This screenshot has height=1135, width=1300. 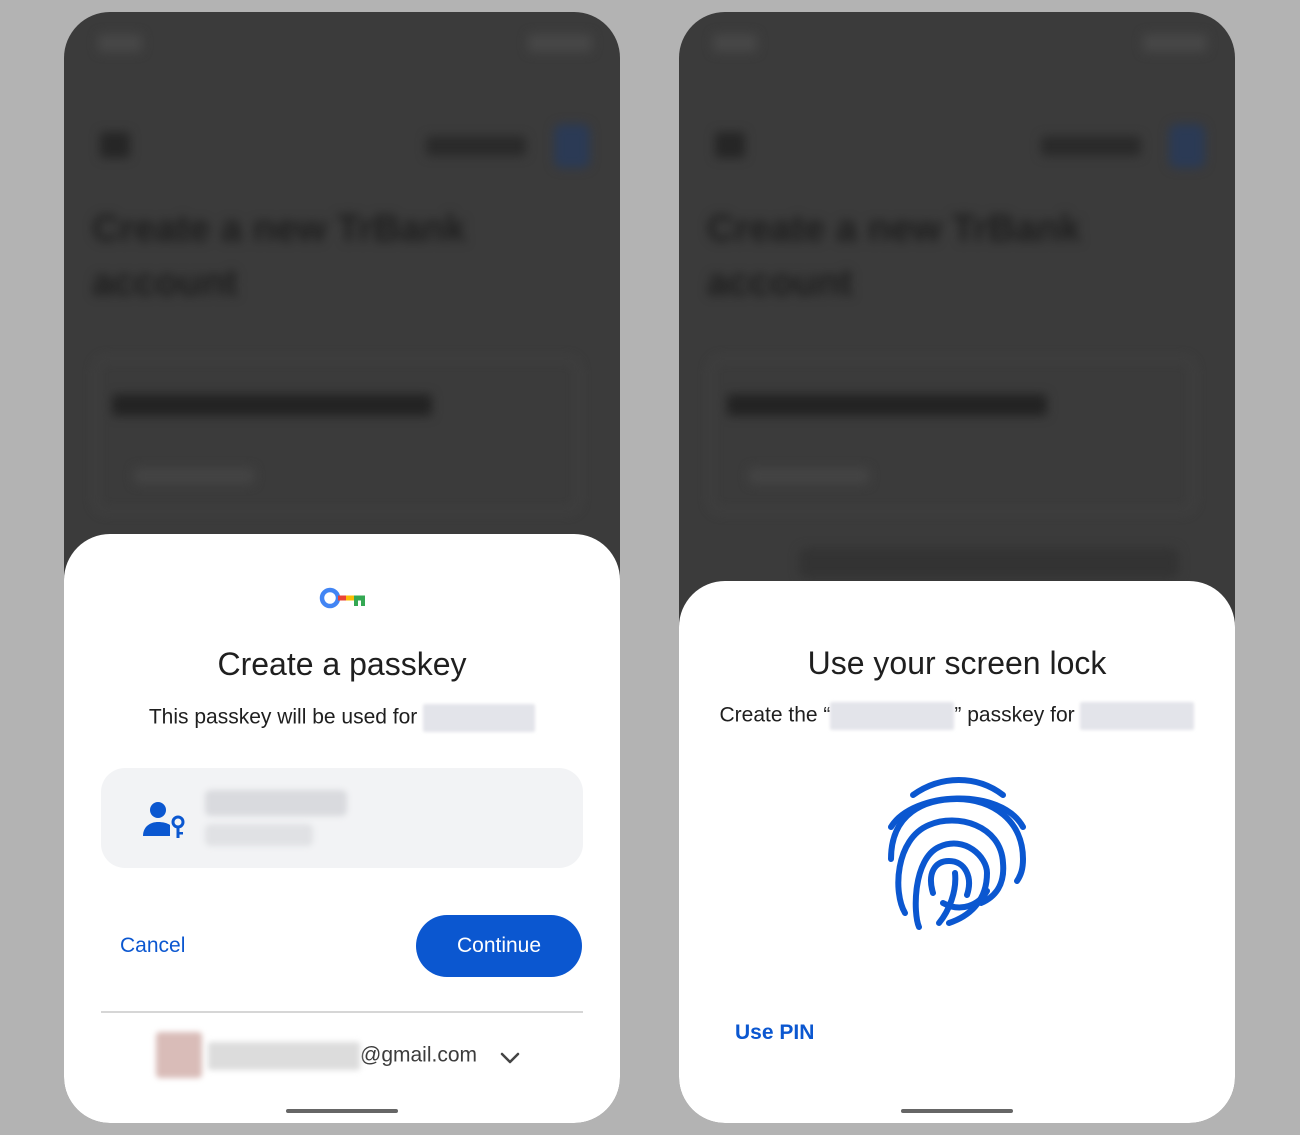 I want to click on account-email: @gmail.com, so click(x=342, y=1056).